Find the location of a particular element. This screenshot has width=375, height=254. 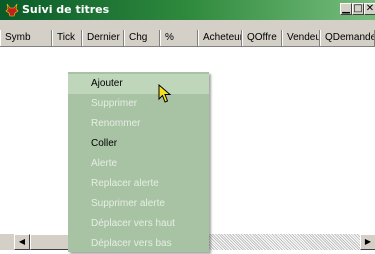

minimize-icon: ▁ is located at coordinates (346, 8).